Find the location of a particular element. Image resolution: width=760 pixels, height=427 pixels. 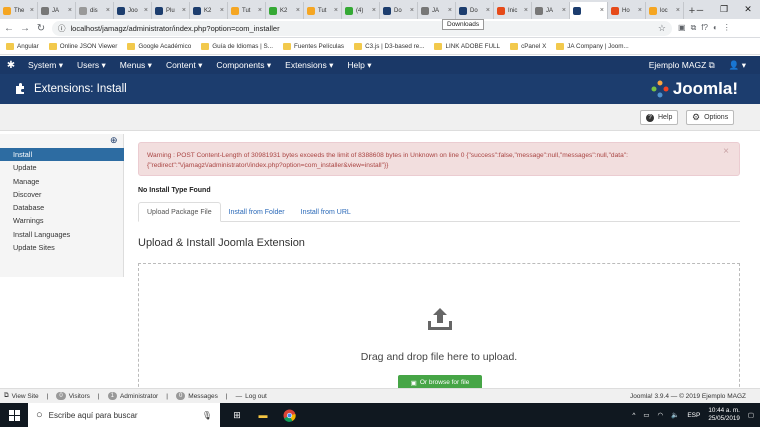

info-icon: ⓘ is located at coordinates (62, 28).